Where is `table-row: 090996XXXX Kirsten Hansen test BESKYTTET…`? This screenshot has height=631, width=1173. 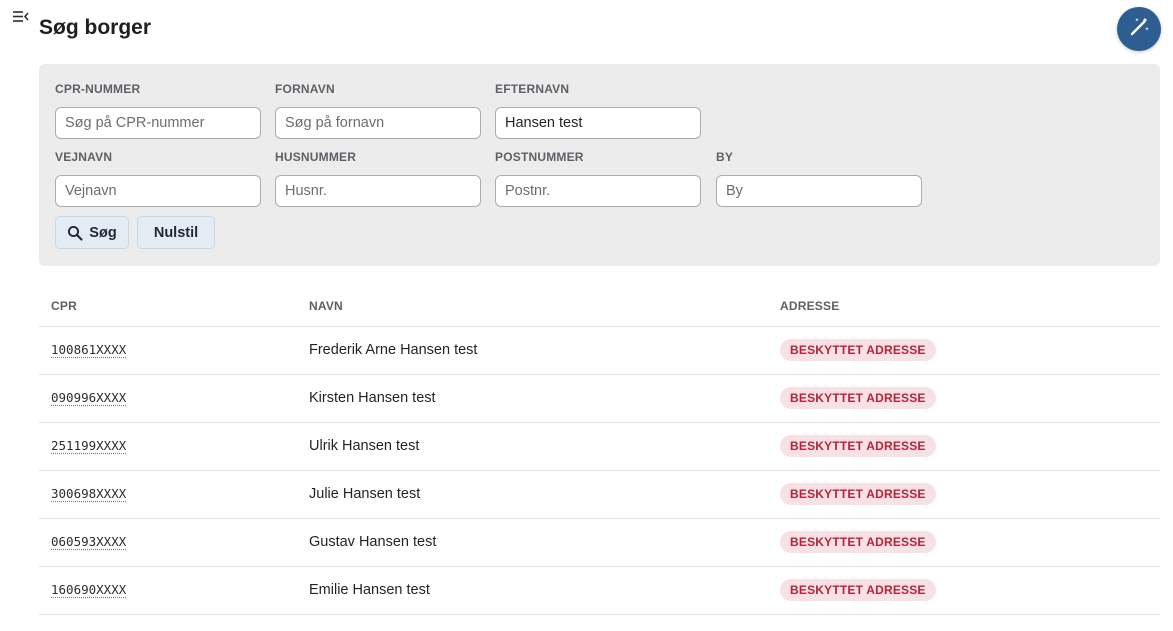 table-row: 090996XXXX Kirsten Hansen test BESKYTTET… is located at coordinates (599, 398).